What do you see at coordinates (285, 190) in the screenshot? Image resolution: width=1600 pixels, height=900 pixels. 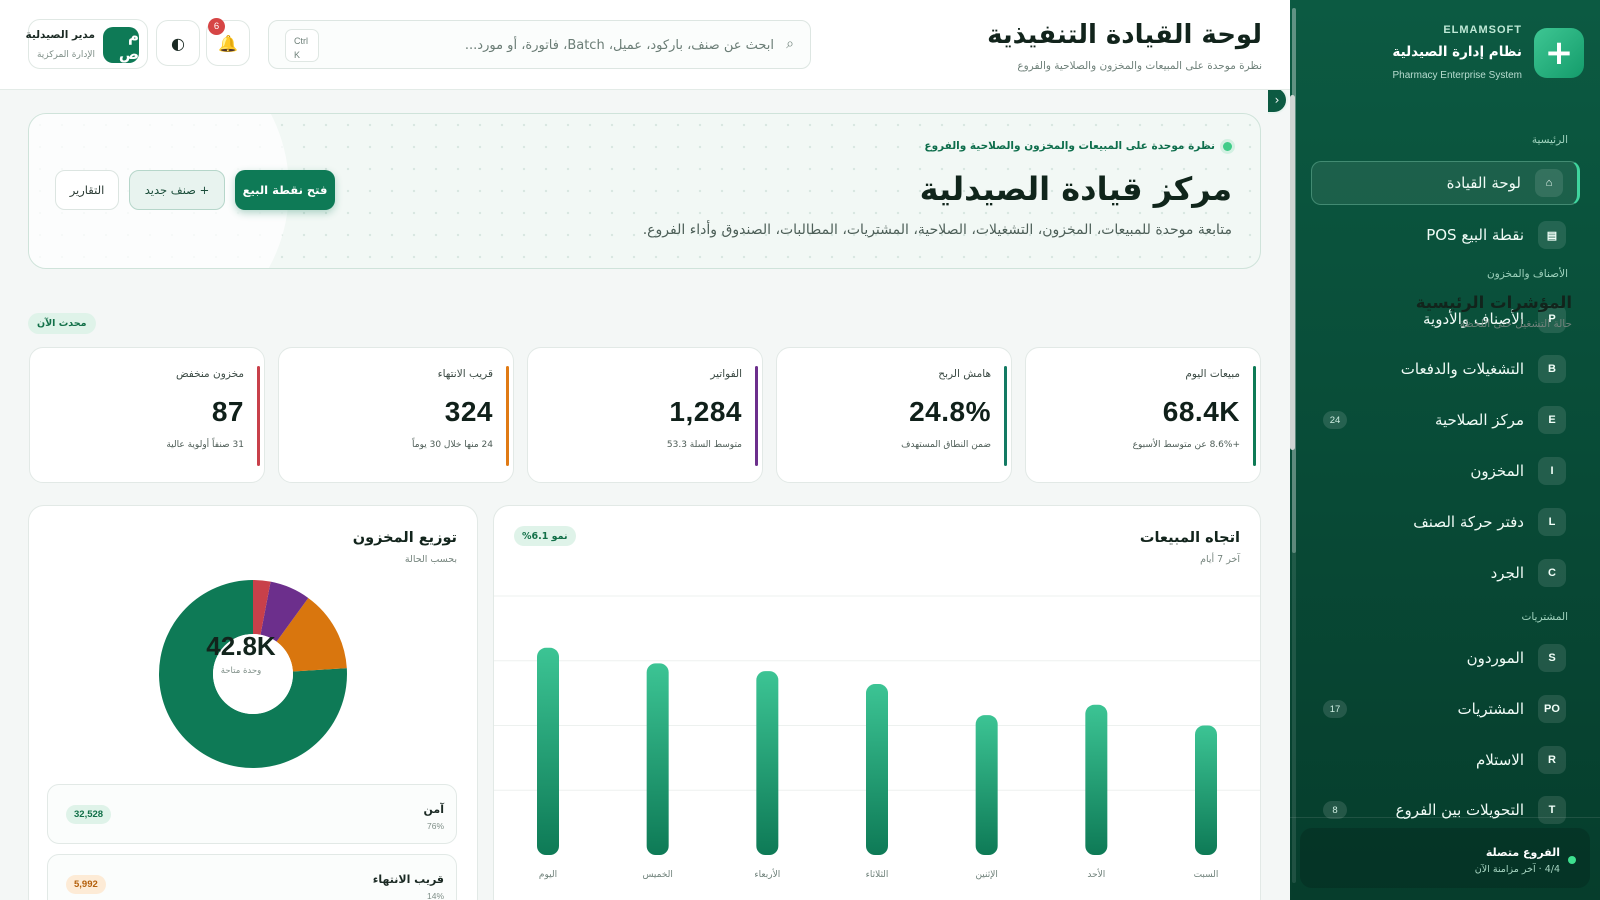 I see `open-pos-button: فتح نقطة البيع` at bounding box center [285, 190].